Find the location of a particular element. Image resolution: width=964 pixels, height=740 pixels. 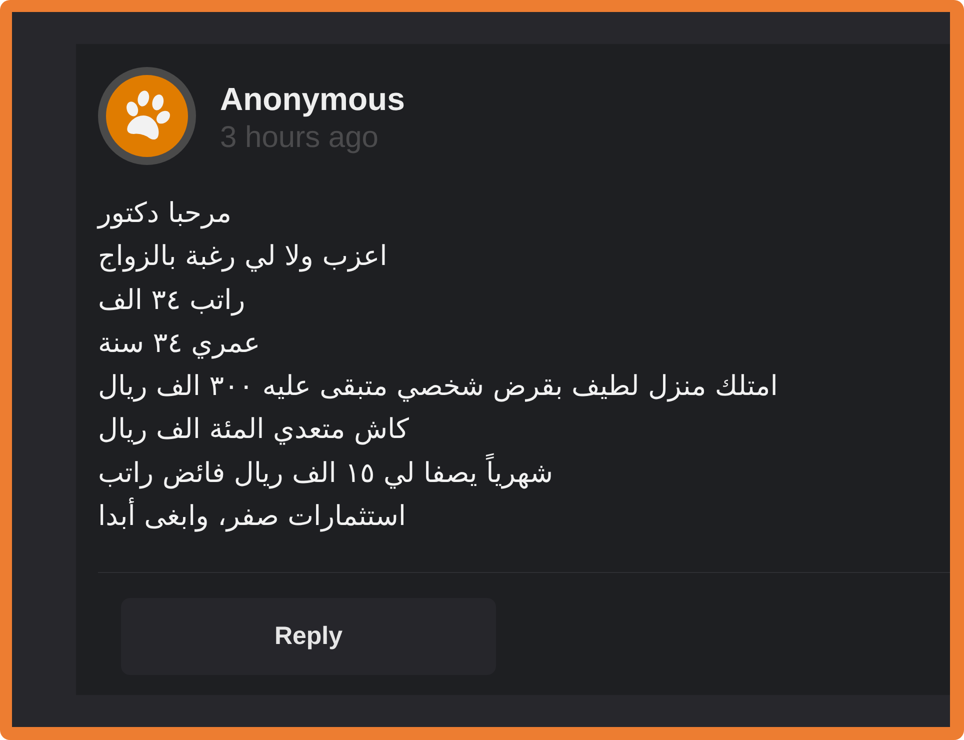

author-name: Anonymous is located at coordinates (312, 99).